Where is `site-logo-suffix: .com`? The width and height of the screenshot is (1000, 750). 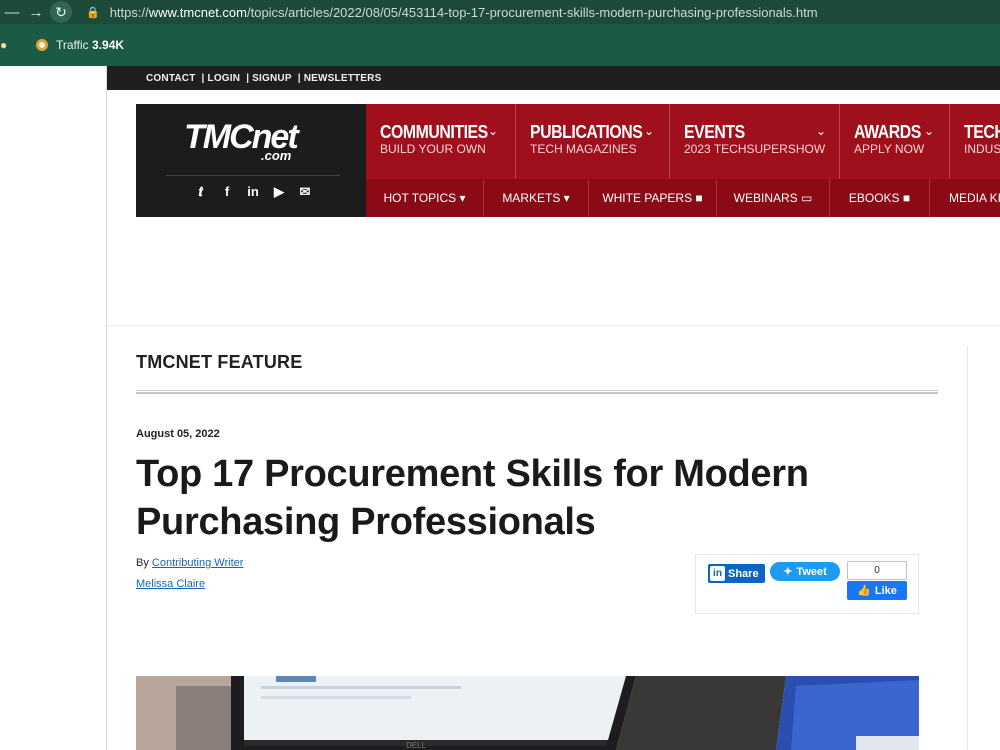 site-logo-suffix: .com is located at coordinates (276, 155).